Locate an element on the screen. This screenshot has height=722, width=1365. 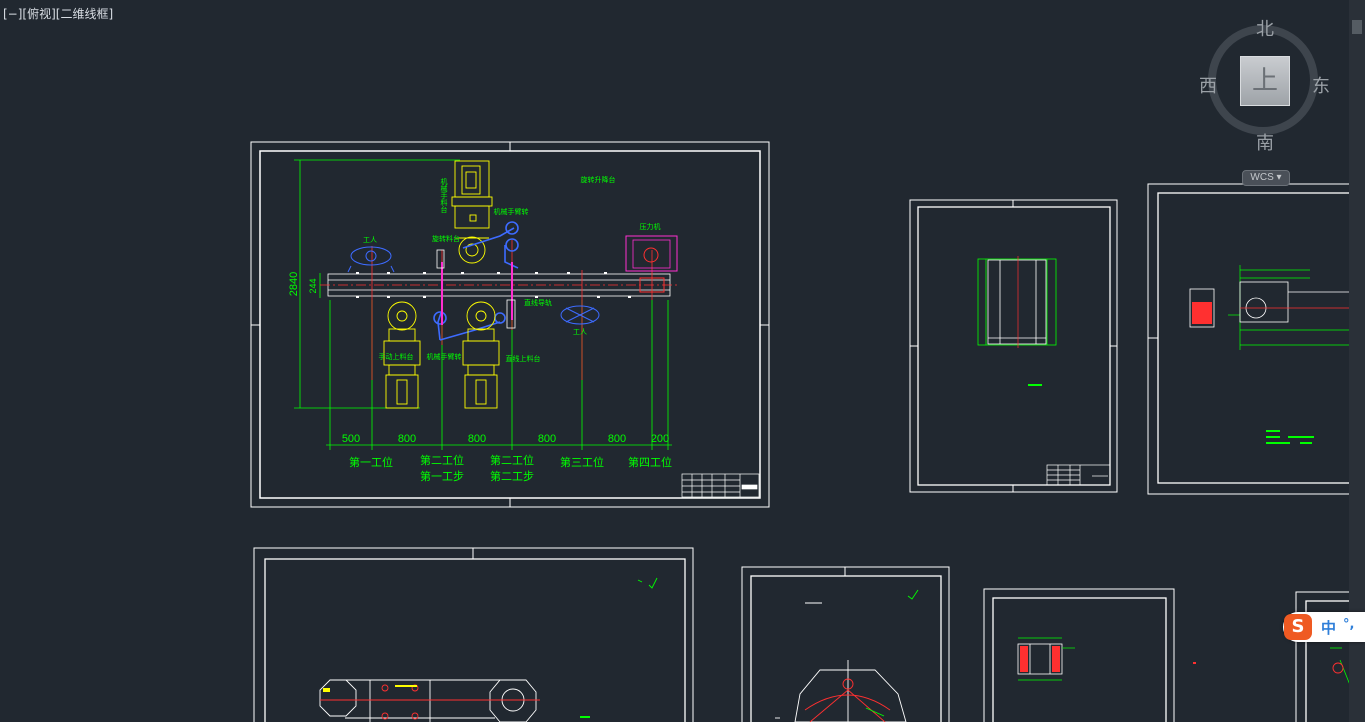
title-block is located at coordinates (720, 485).